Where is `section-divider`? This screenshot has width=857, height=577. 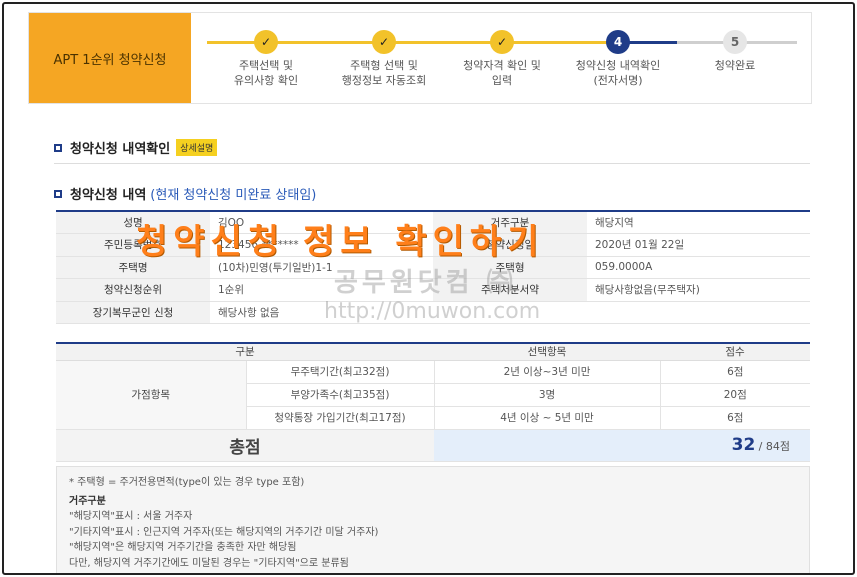
section-divider is located at coordinates (432, 163).